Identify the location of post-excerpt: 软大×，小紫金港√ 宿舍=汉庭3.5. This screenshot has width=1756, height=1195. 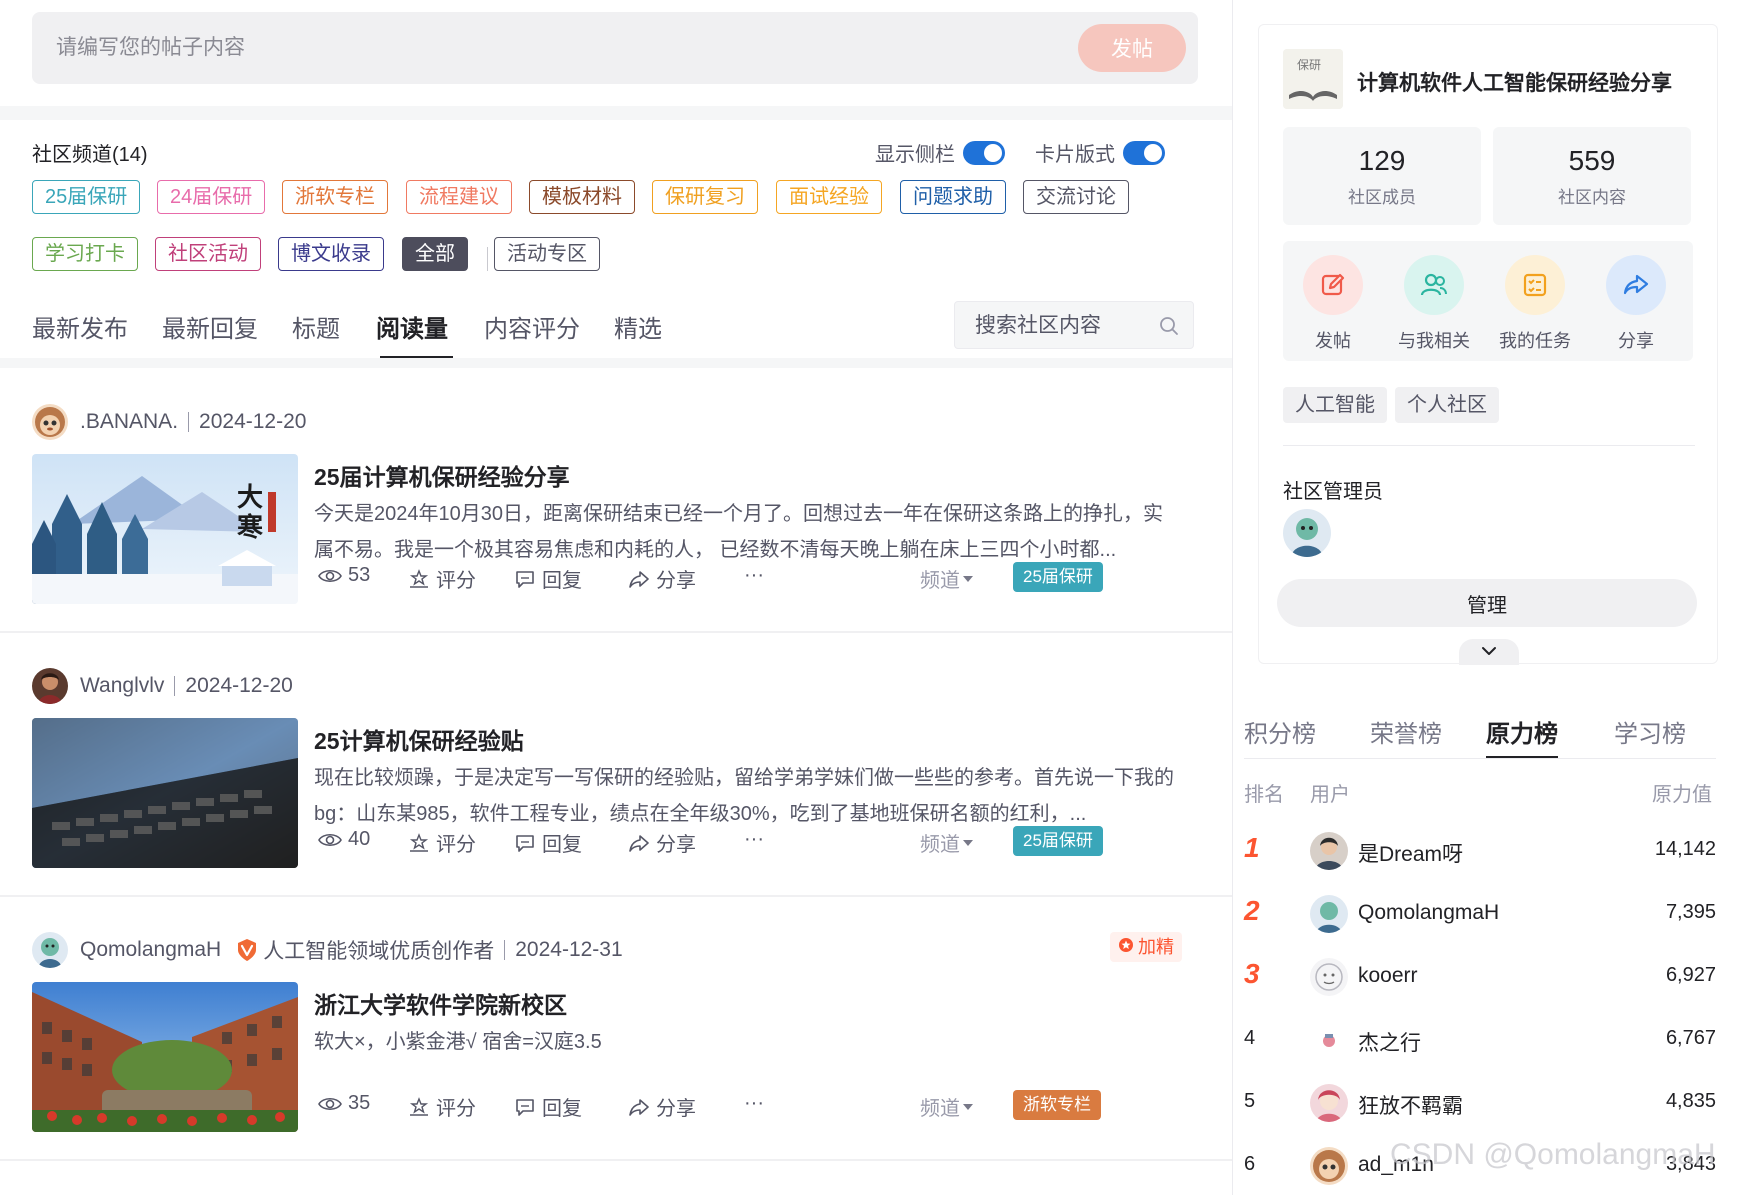
(746, 1042).